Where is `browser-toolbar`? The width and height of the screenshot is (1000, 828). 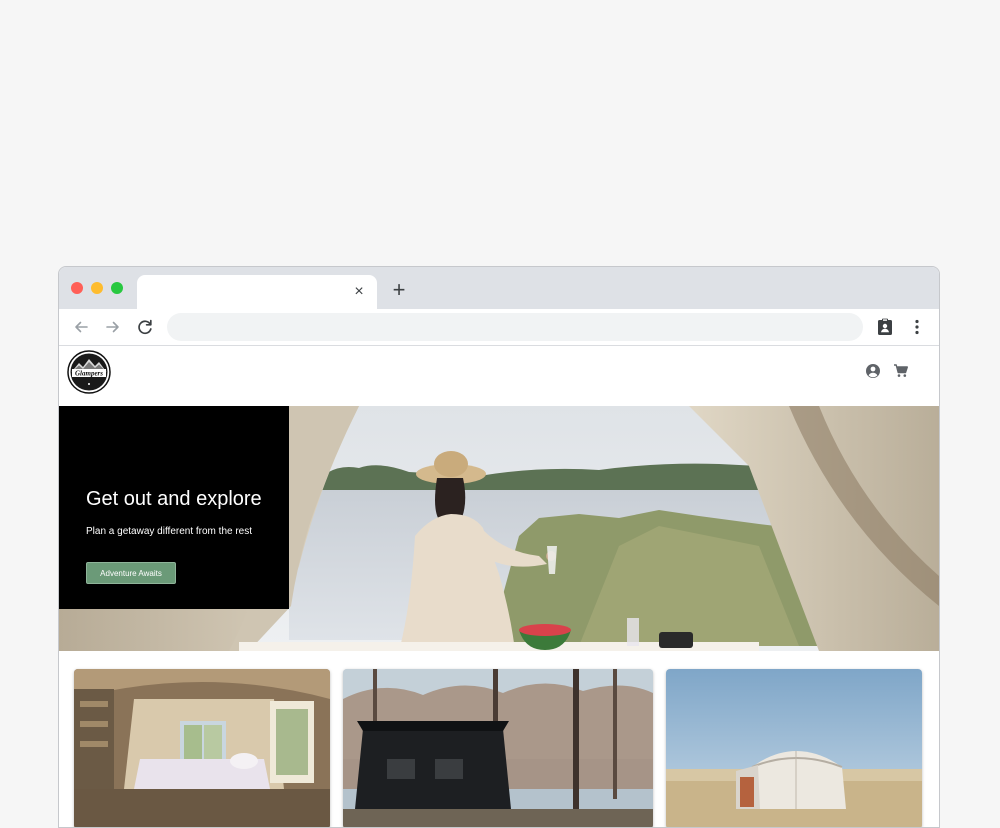
browser-toolbar is located at coordinates (499, 327).